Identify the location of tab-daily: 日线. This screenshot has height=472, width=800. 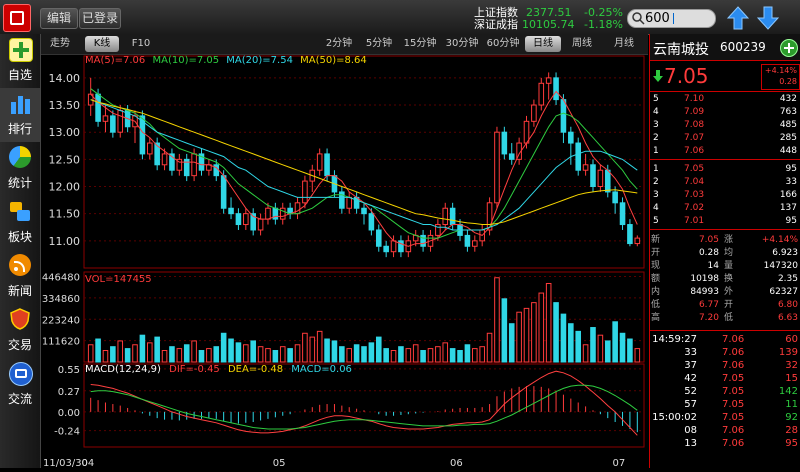
(543, 44).